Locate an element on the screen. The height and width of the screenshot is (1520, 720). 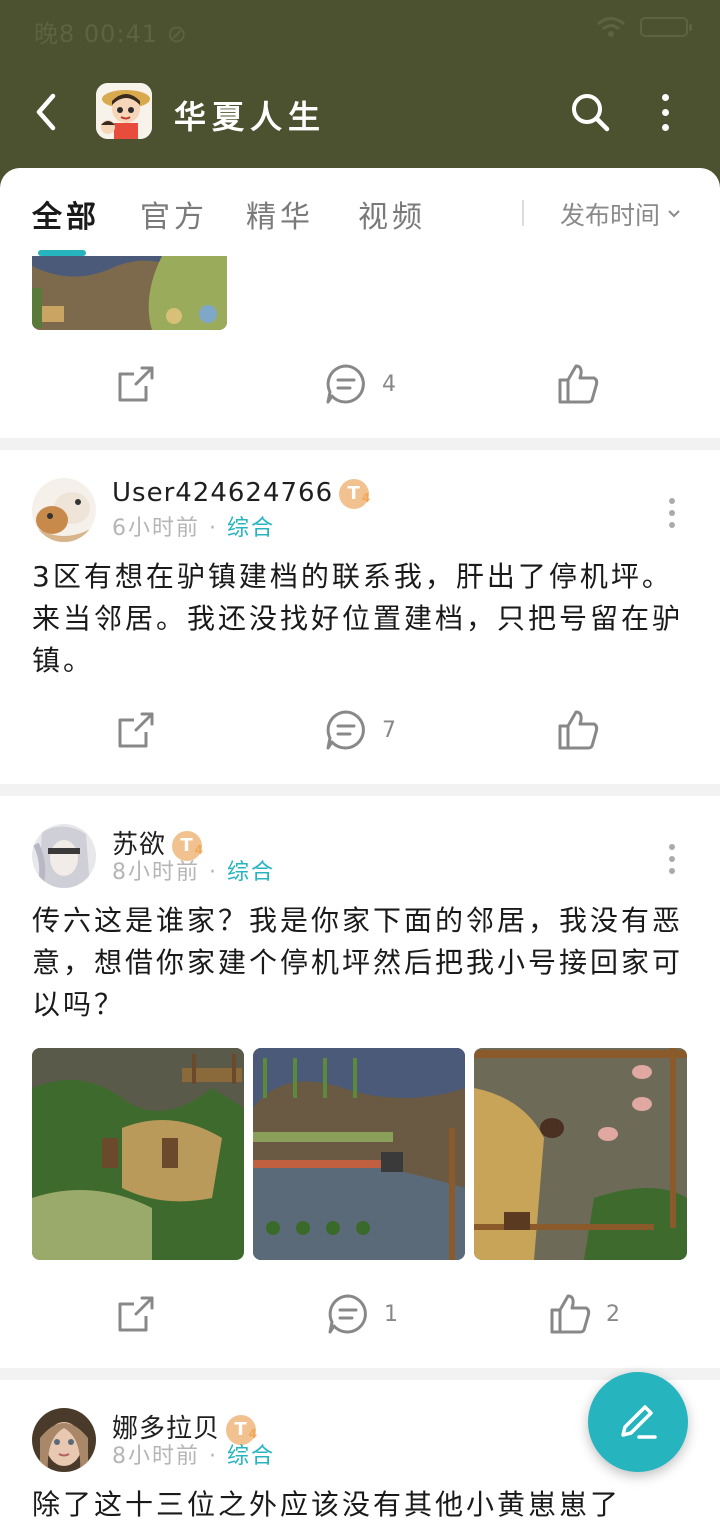
search-button is located at coordinates (590, 112).